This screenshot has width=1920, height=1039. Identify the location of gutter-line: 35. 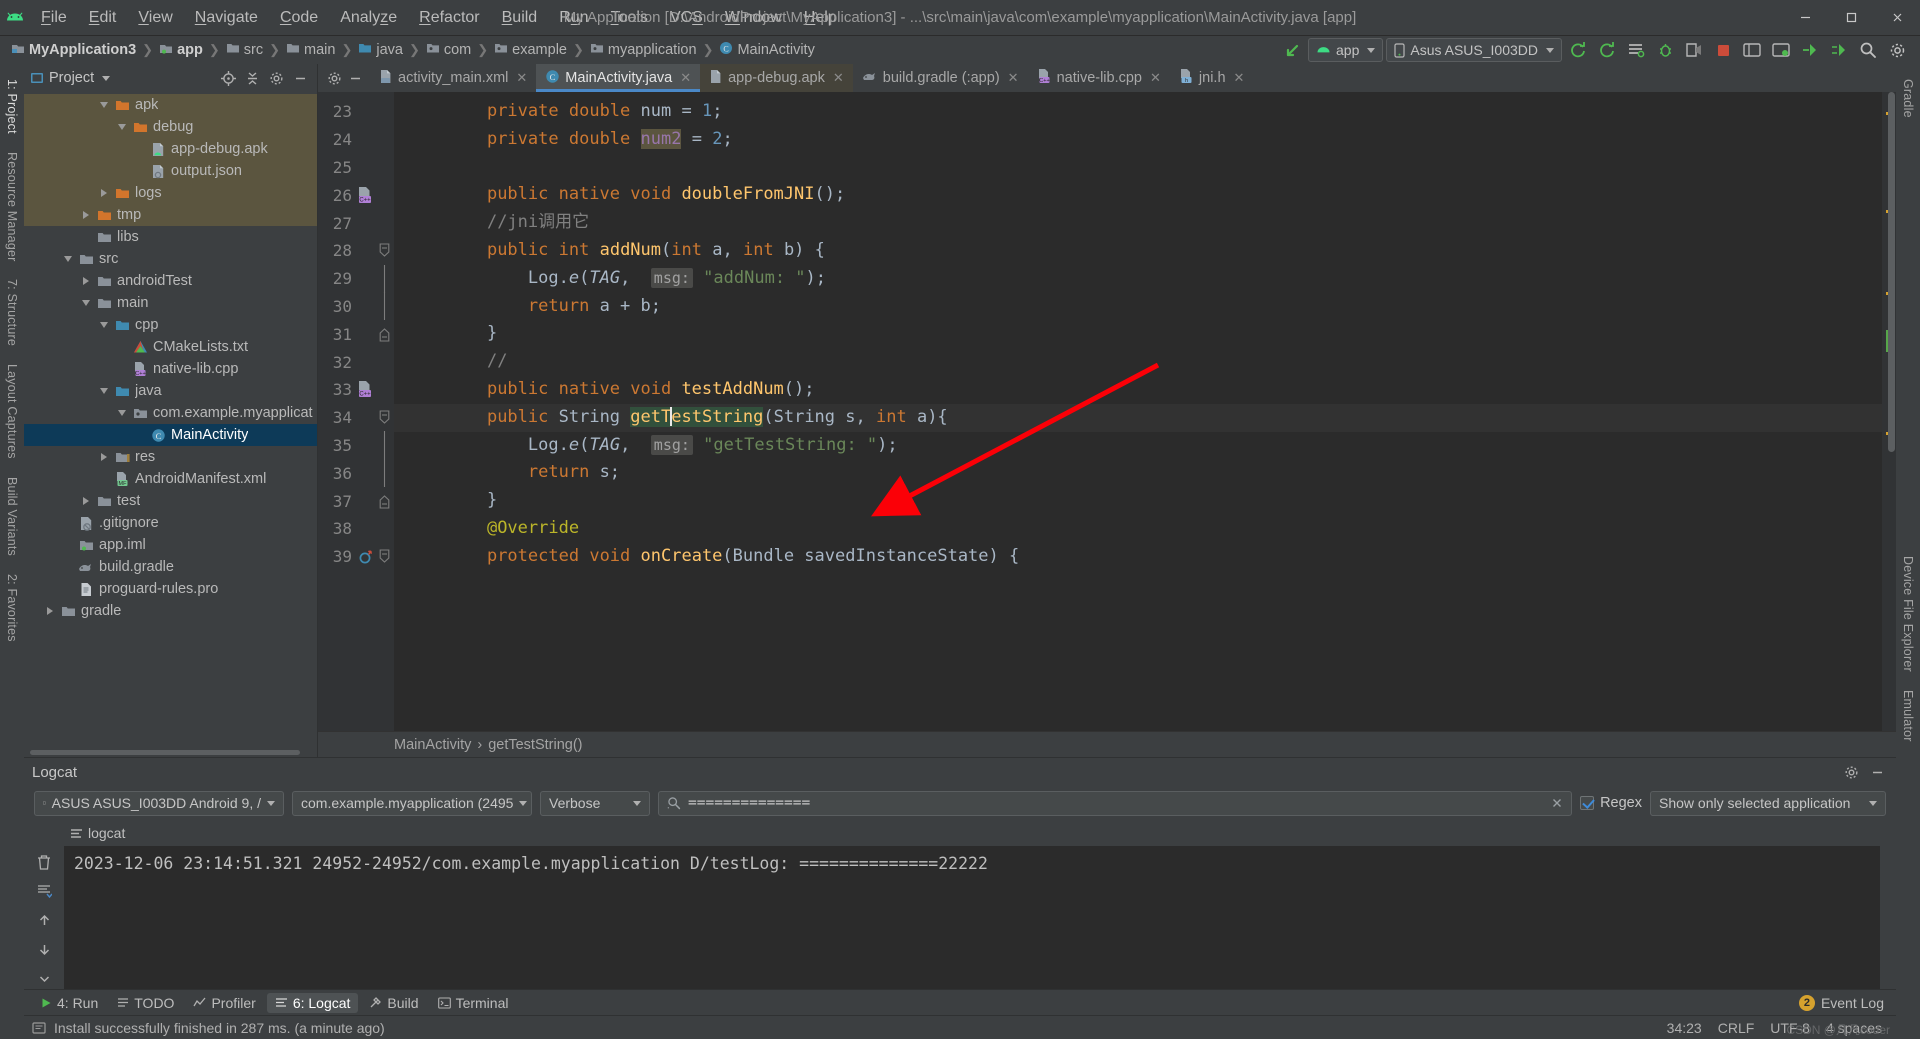
(356, 445).